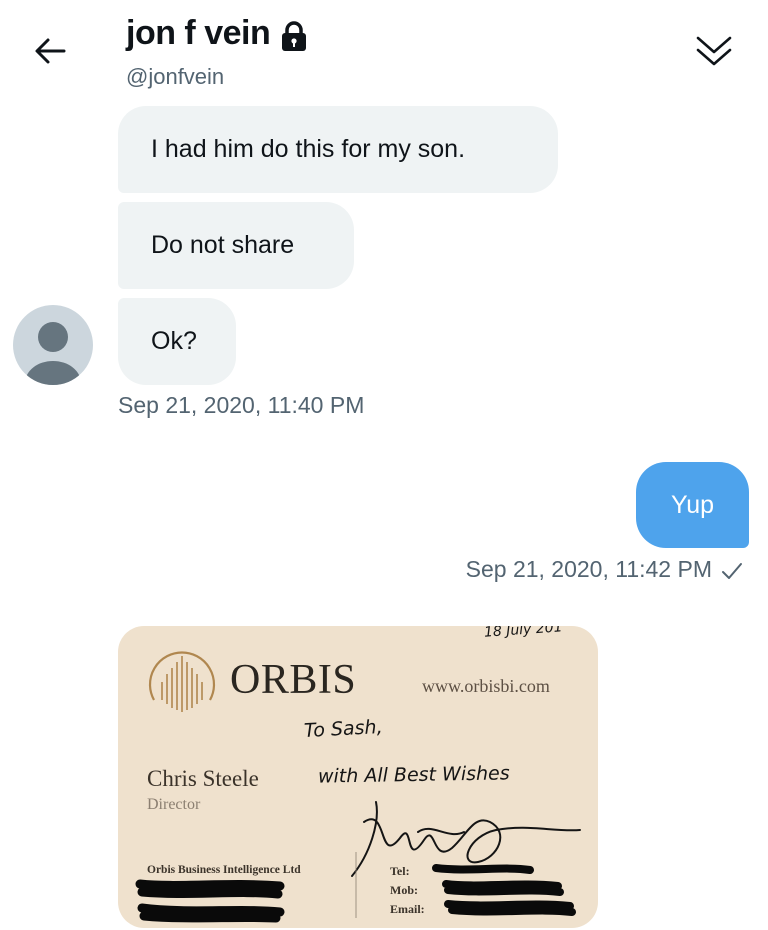 This screenshot has height=930, width=768. What do you see at coordinates (714, 50) in the screenshot?
I see `double-chevron-down-icon` at bounding box center [714, 50].